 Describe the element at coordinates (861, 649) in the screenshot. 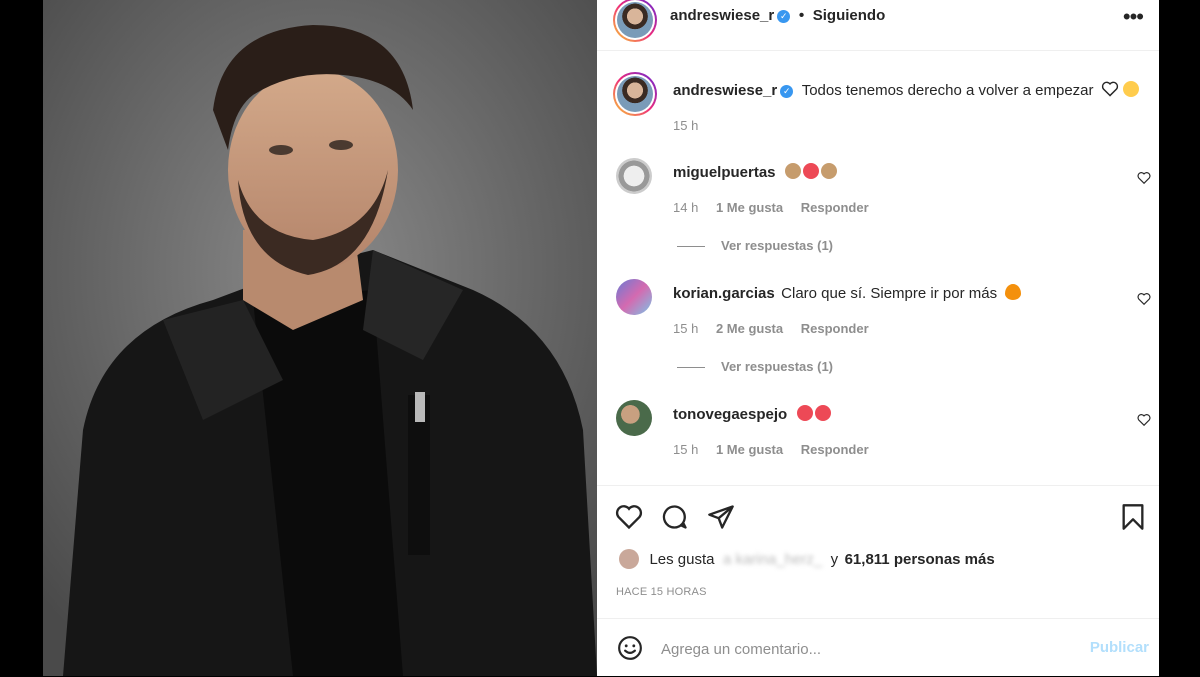

I see `comment-input` at that location.